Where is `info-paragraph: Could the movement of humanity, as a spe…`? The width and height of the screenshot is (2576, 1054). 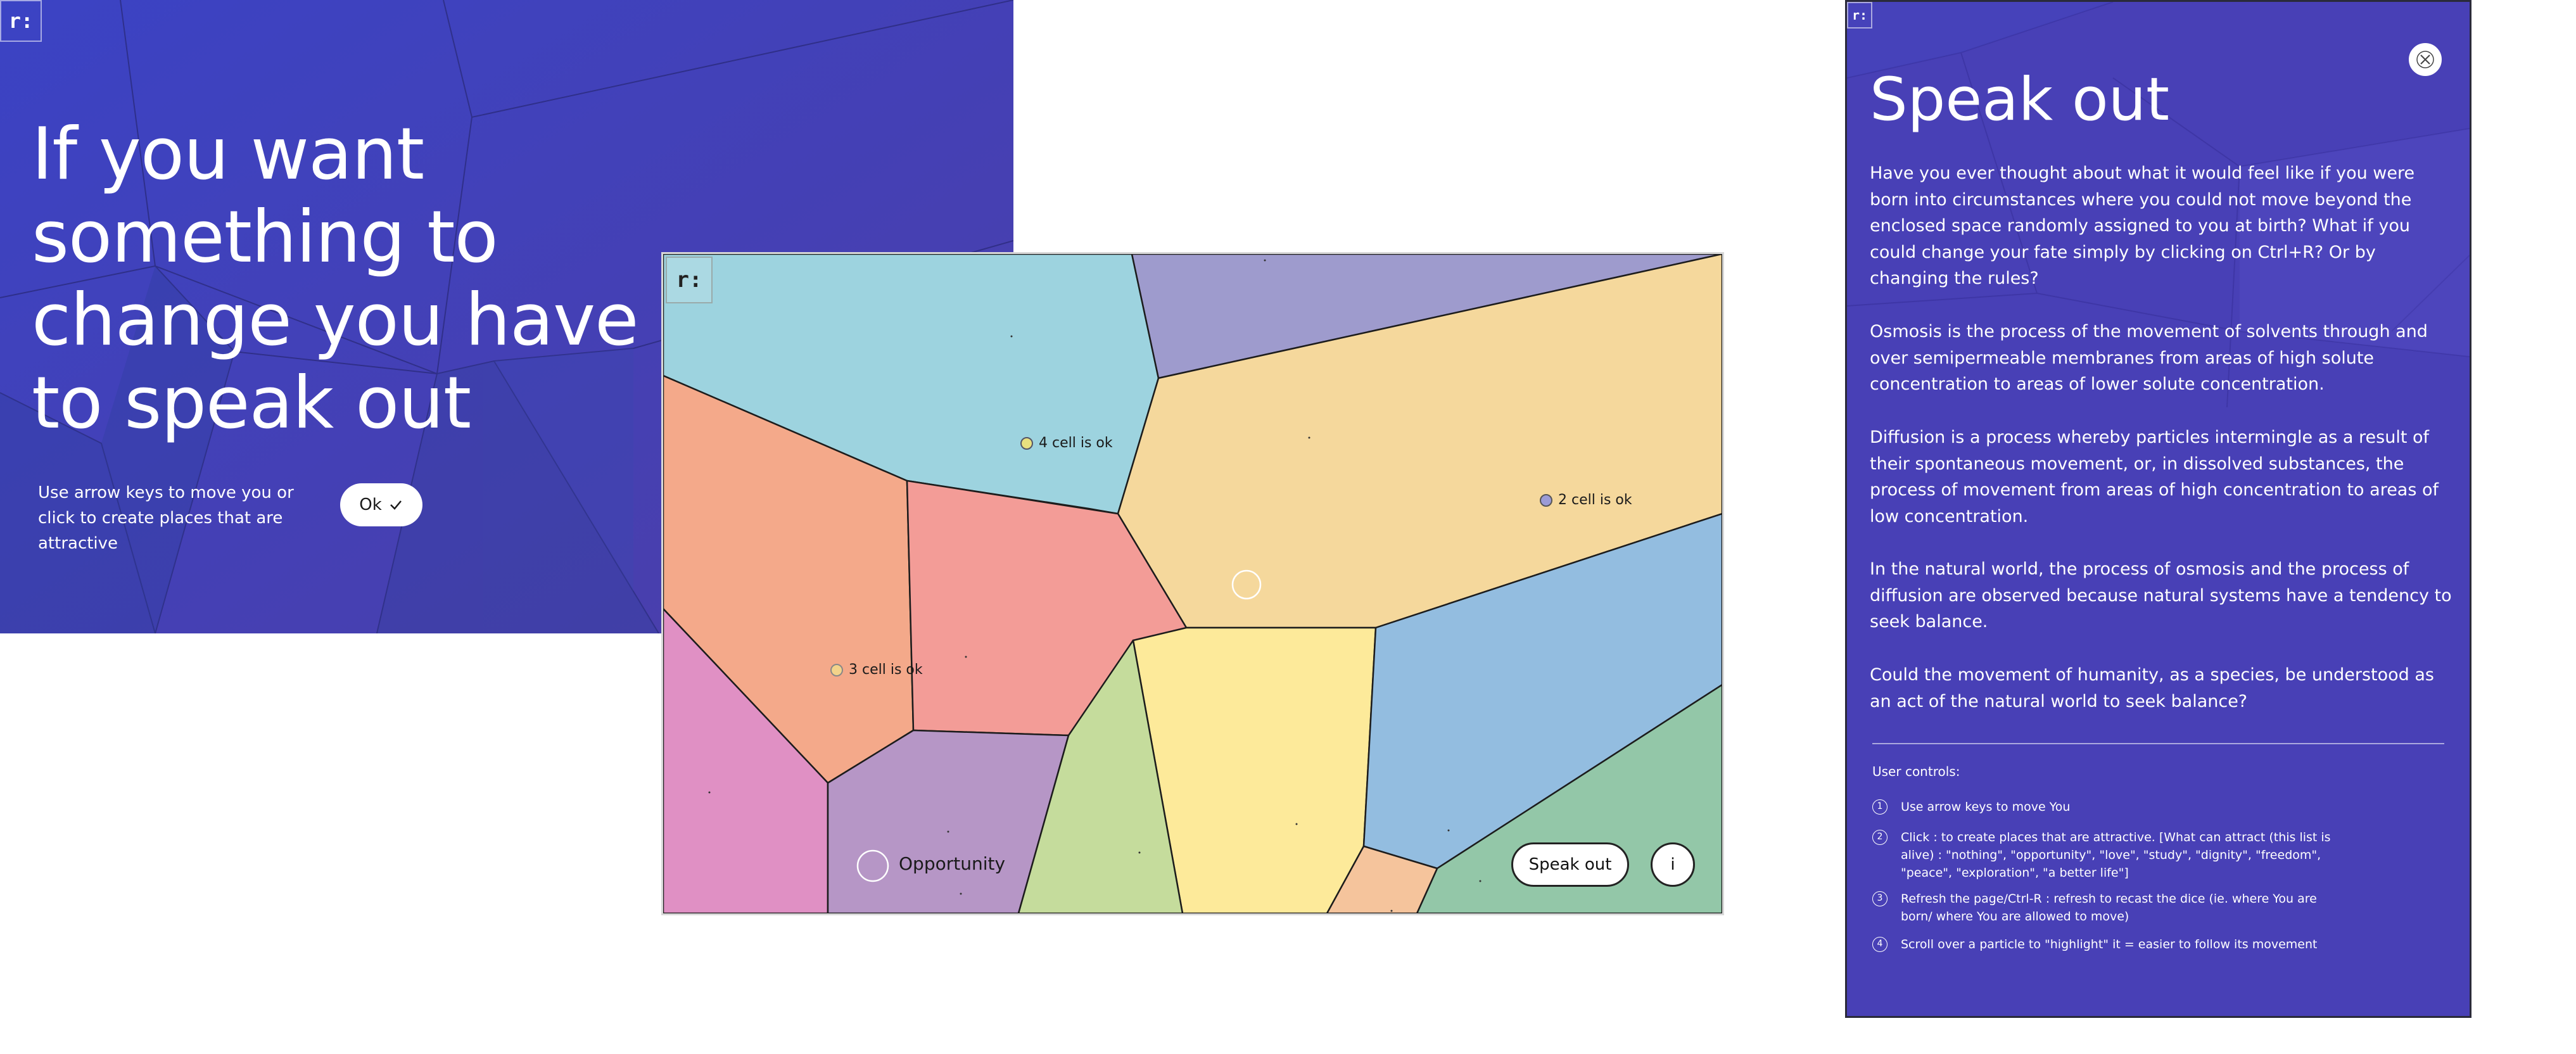
info-paragraph: Could the movement of humanity, as a spe… is located at coordinates (2152, 688).